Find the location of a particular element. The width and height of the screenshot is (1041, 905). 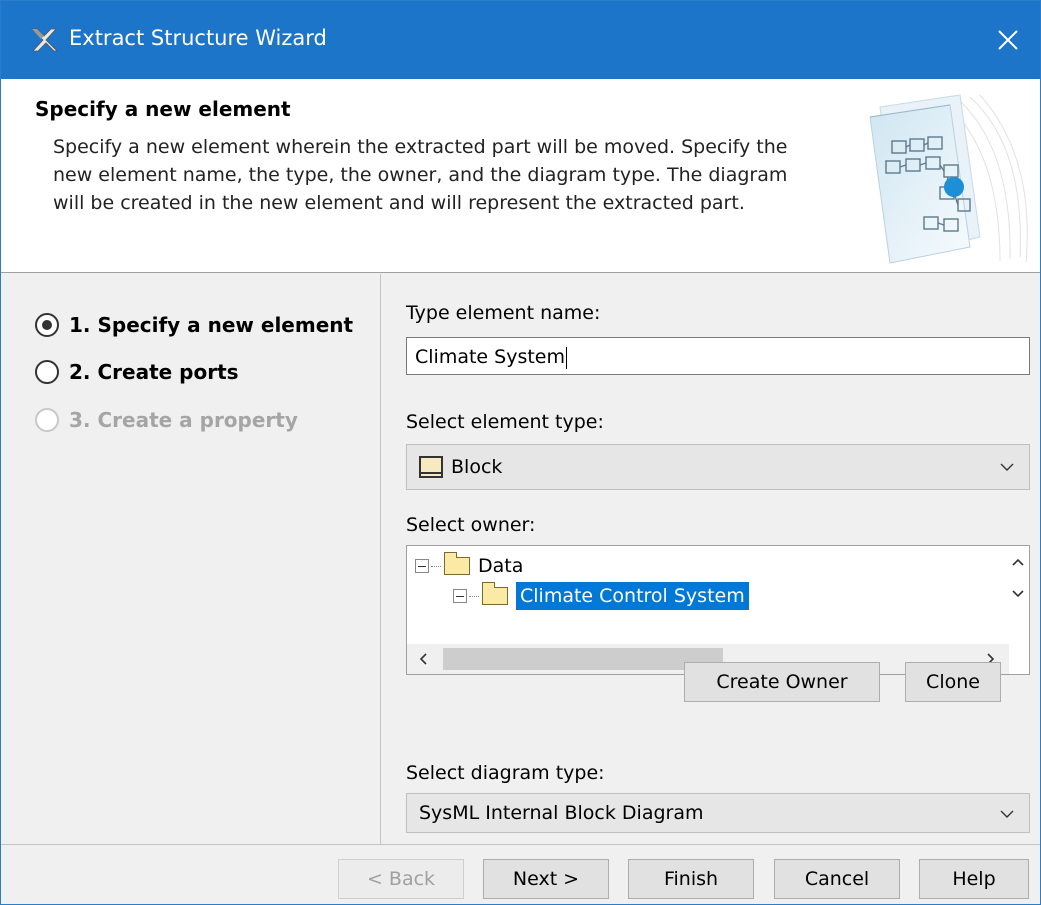

scroll-up-icon is located at coordinates (1018, 563).